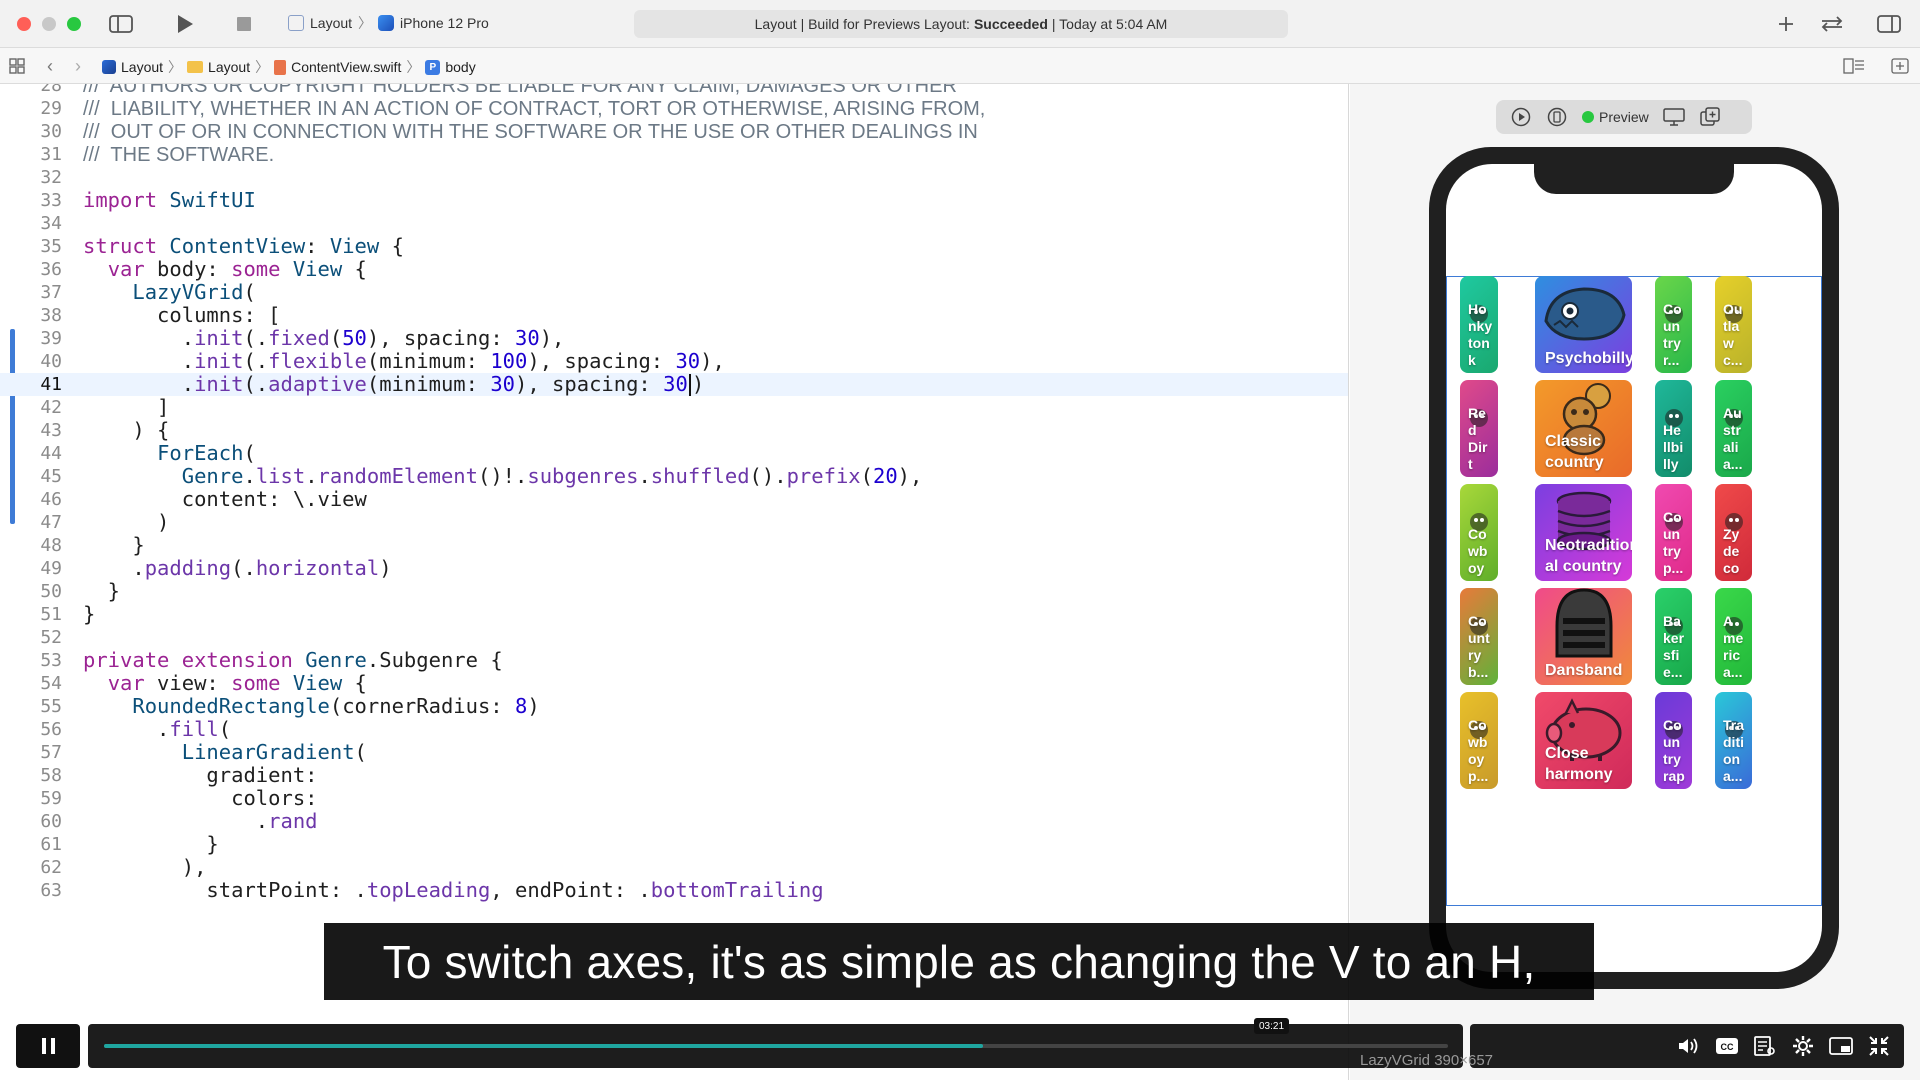 Image resolution: width=1920 pixels, height=1080 pixels. What do you see at coordinates (1710, 117) in the screenshot?
I see `duplicate-preview-icon` at bounding box center [1710, 117].